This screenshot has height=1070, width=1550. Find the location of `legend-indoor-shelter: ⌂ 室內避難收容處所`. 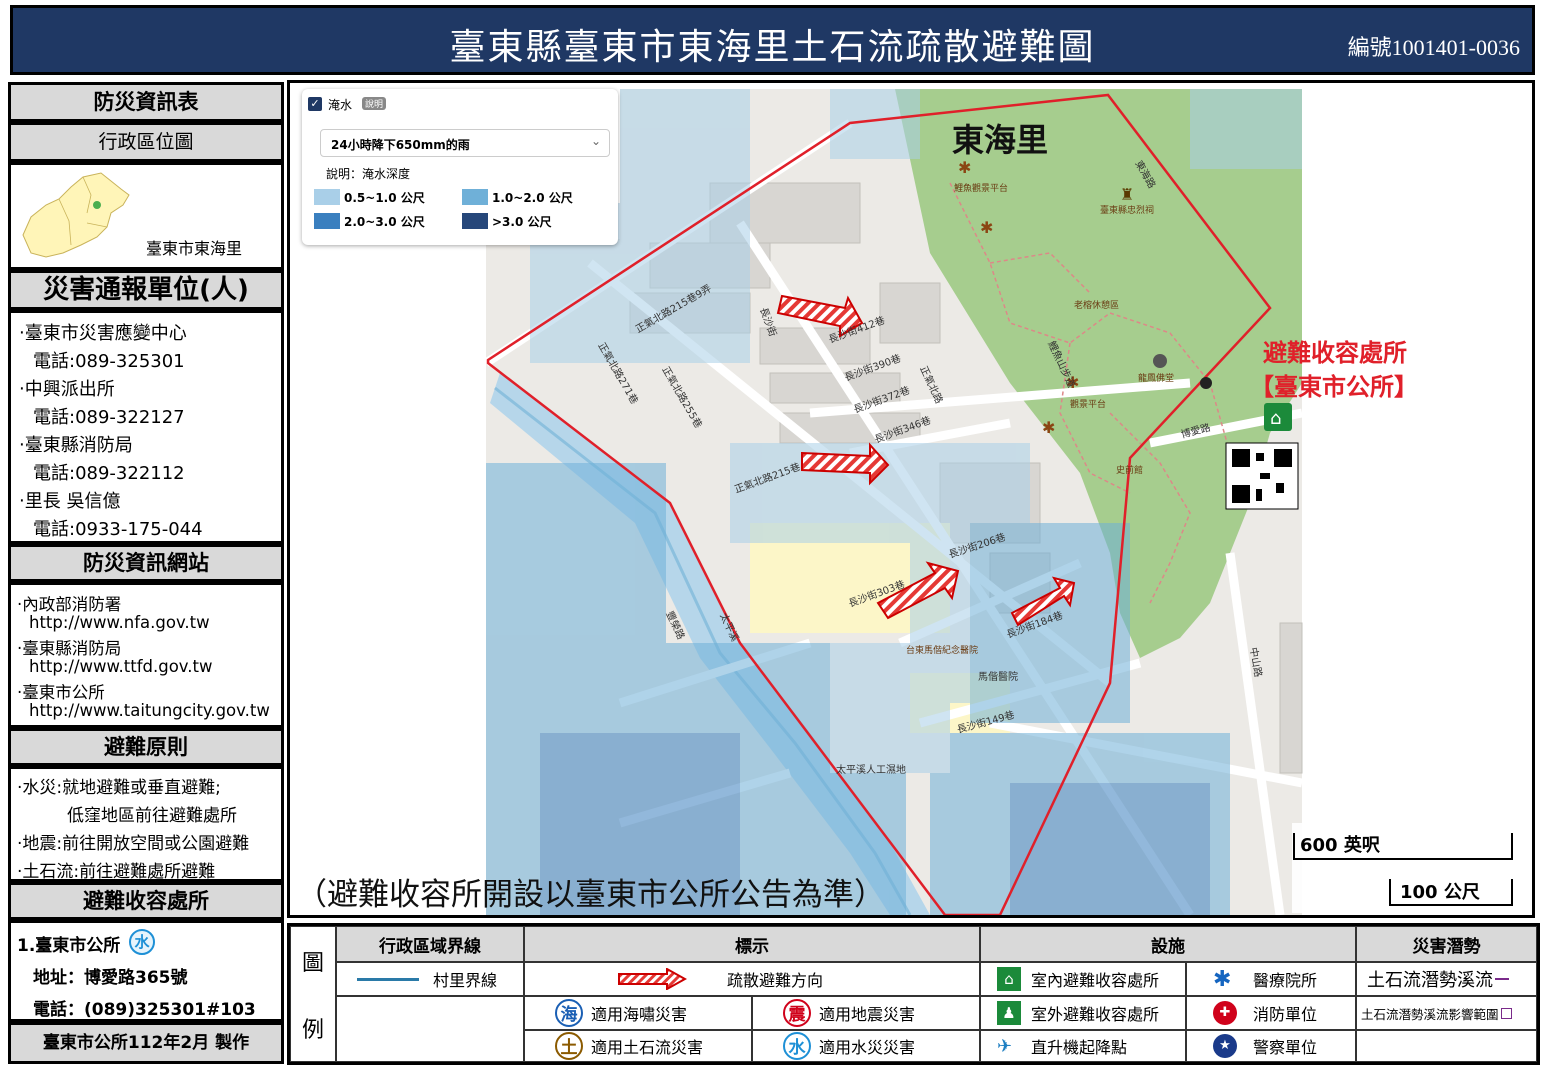

legend-indoor-shelter: ⌂ 室內避難收容處所 is located at coordinates (1083, 979).